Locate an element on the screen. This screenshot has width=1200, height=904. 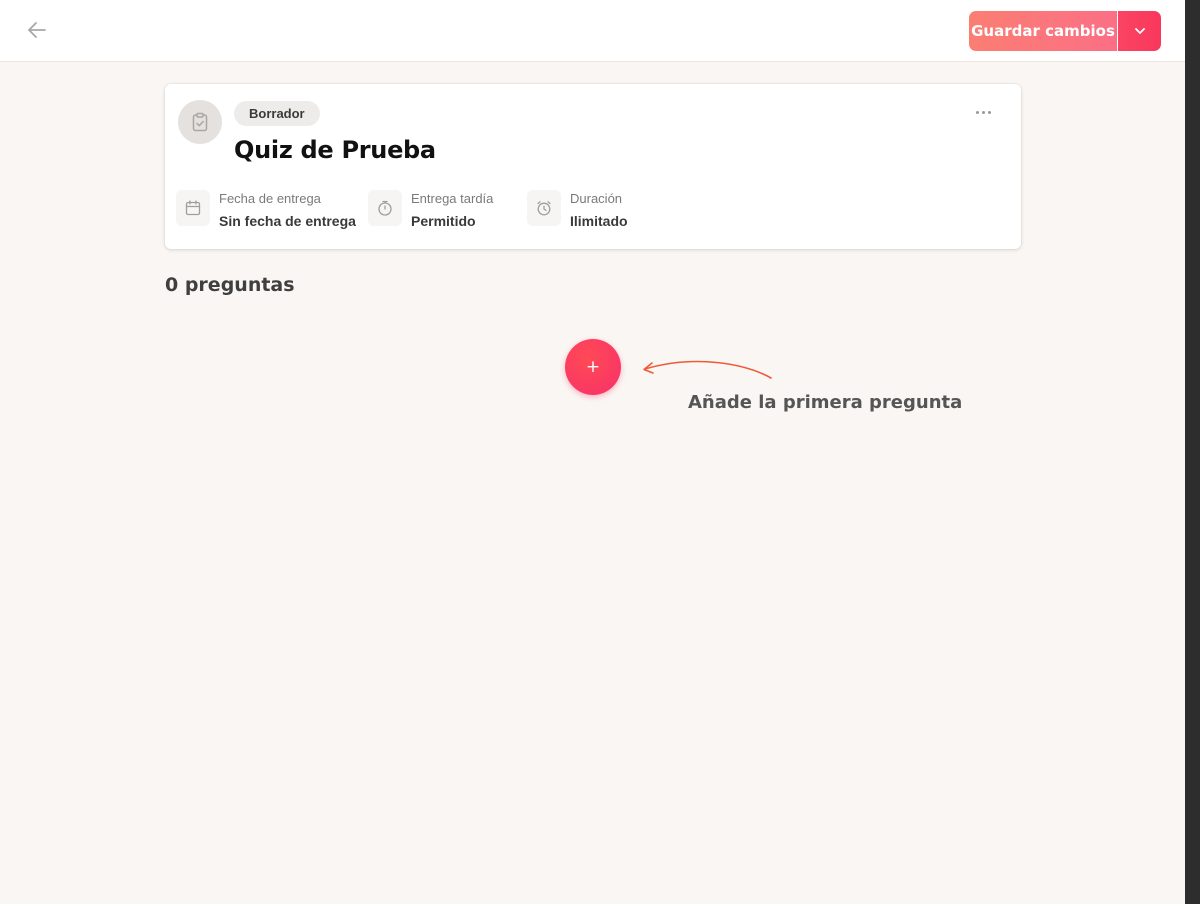
quiz-avatar is located at coordinates (200, 122).